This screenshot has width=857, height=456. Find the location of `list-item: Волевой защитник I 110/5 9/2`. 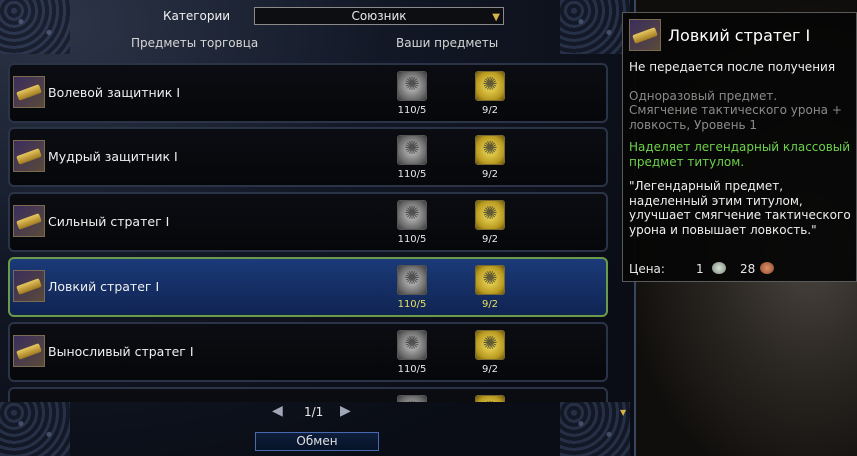

list-item: Волевой защитник I 110/5 9/2 is located at coordinates (308, 93).